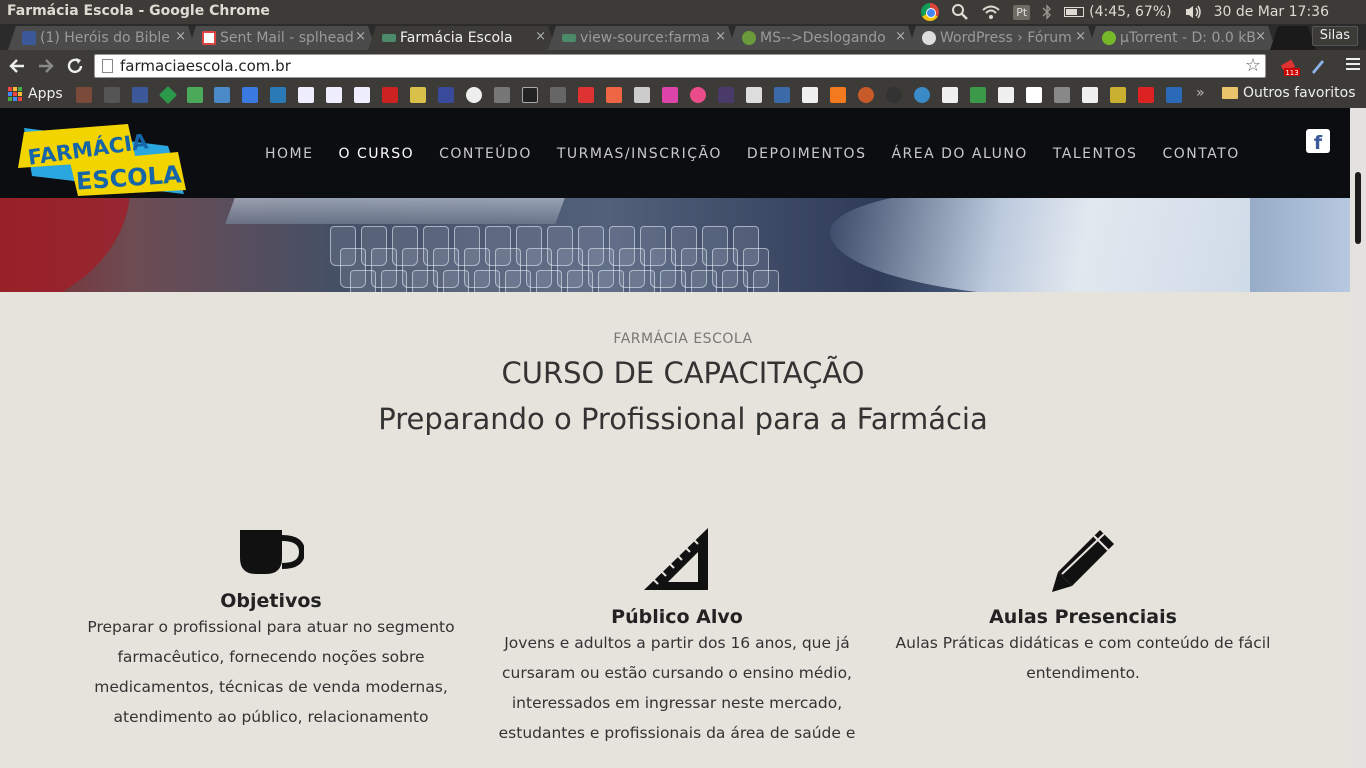  I want to click on nav-area-do-aluno: ÁREA DO ALUNO, so click(959, 154).